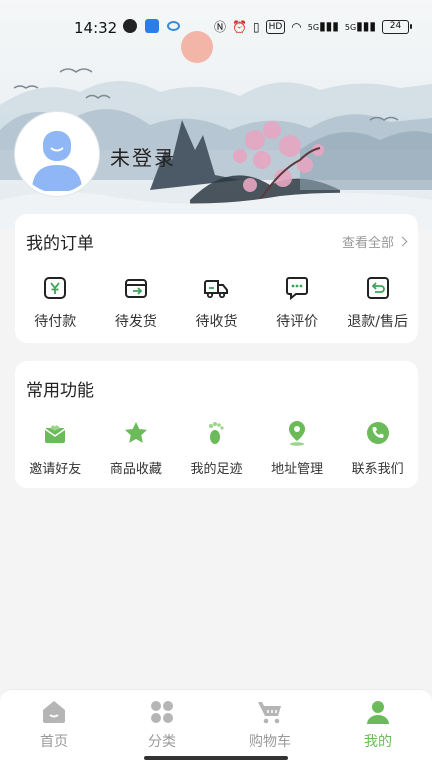  I want to click on star-icon, so click(135, 432).